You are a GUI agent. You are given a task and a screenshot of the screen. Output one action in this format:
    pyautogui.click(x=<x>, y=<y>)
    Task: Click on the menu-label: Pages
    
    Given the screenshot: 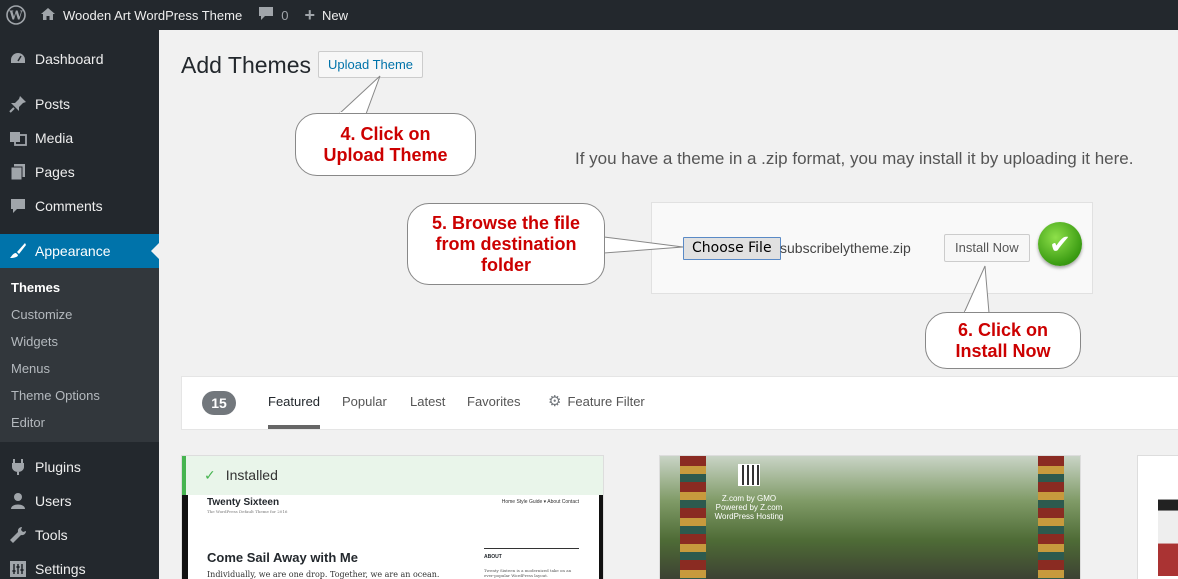 What is the action you would take?
    pyautogui.click(x=55, y=172)
    